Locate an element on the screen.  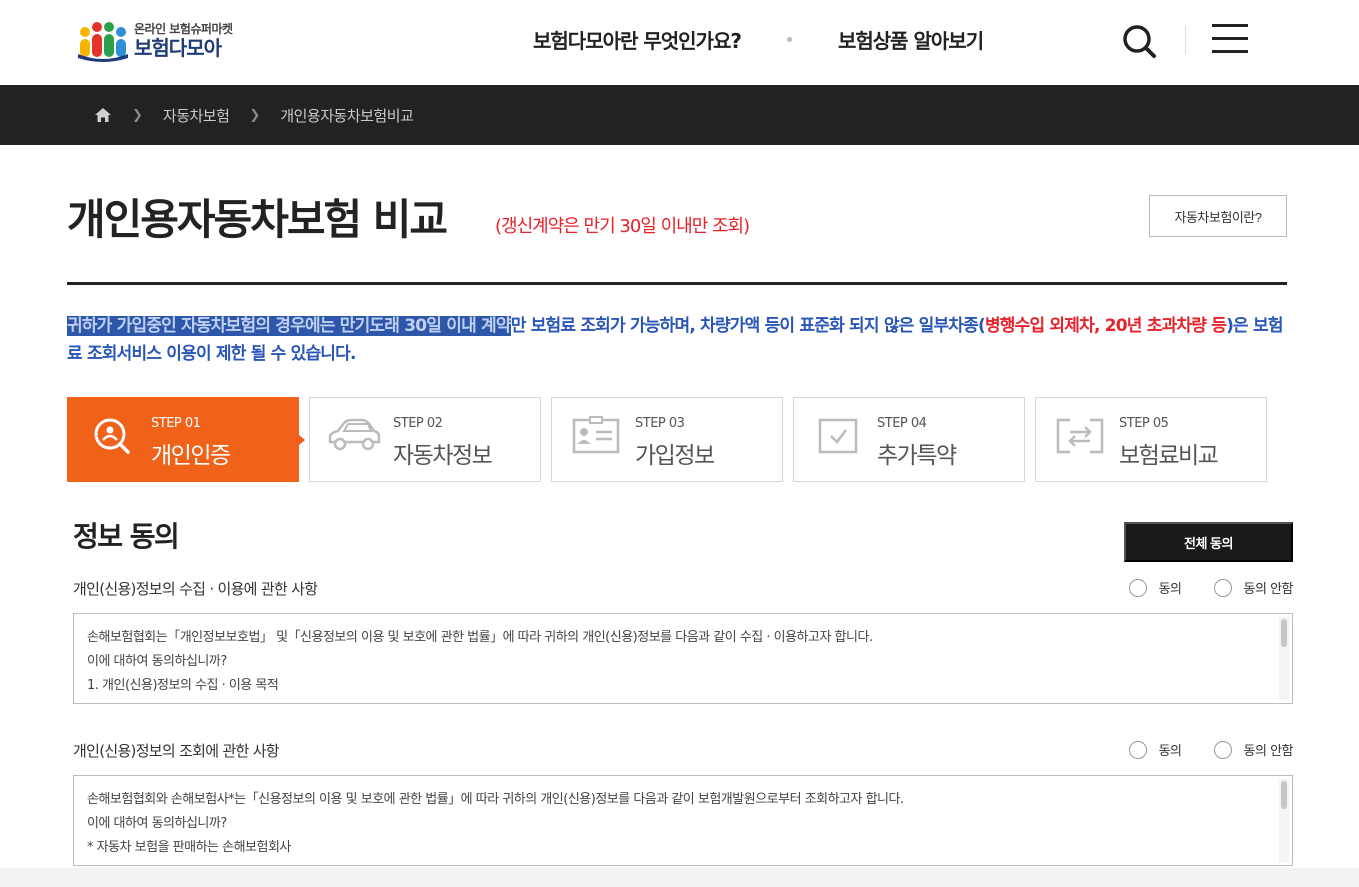
terms-line: 1. 개인(신용)정보의 수집 · 이용 목적 is located at coordinates (183, 685).